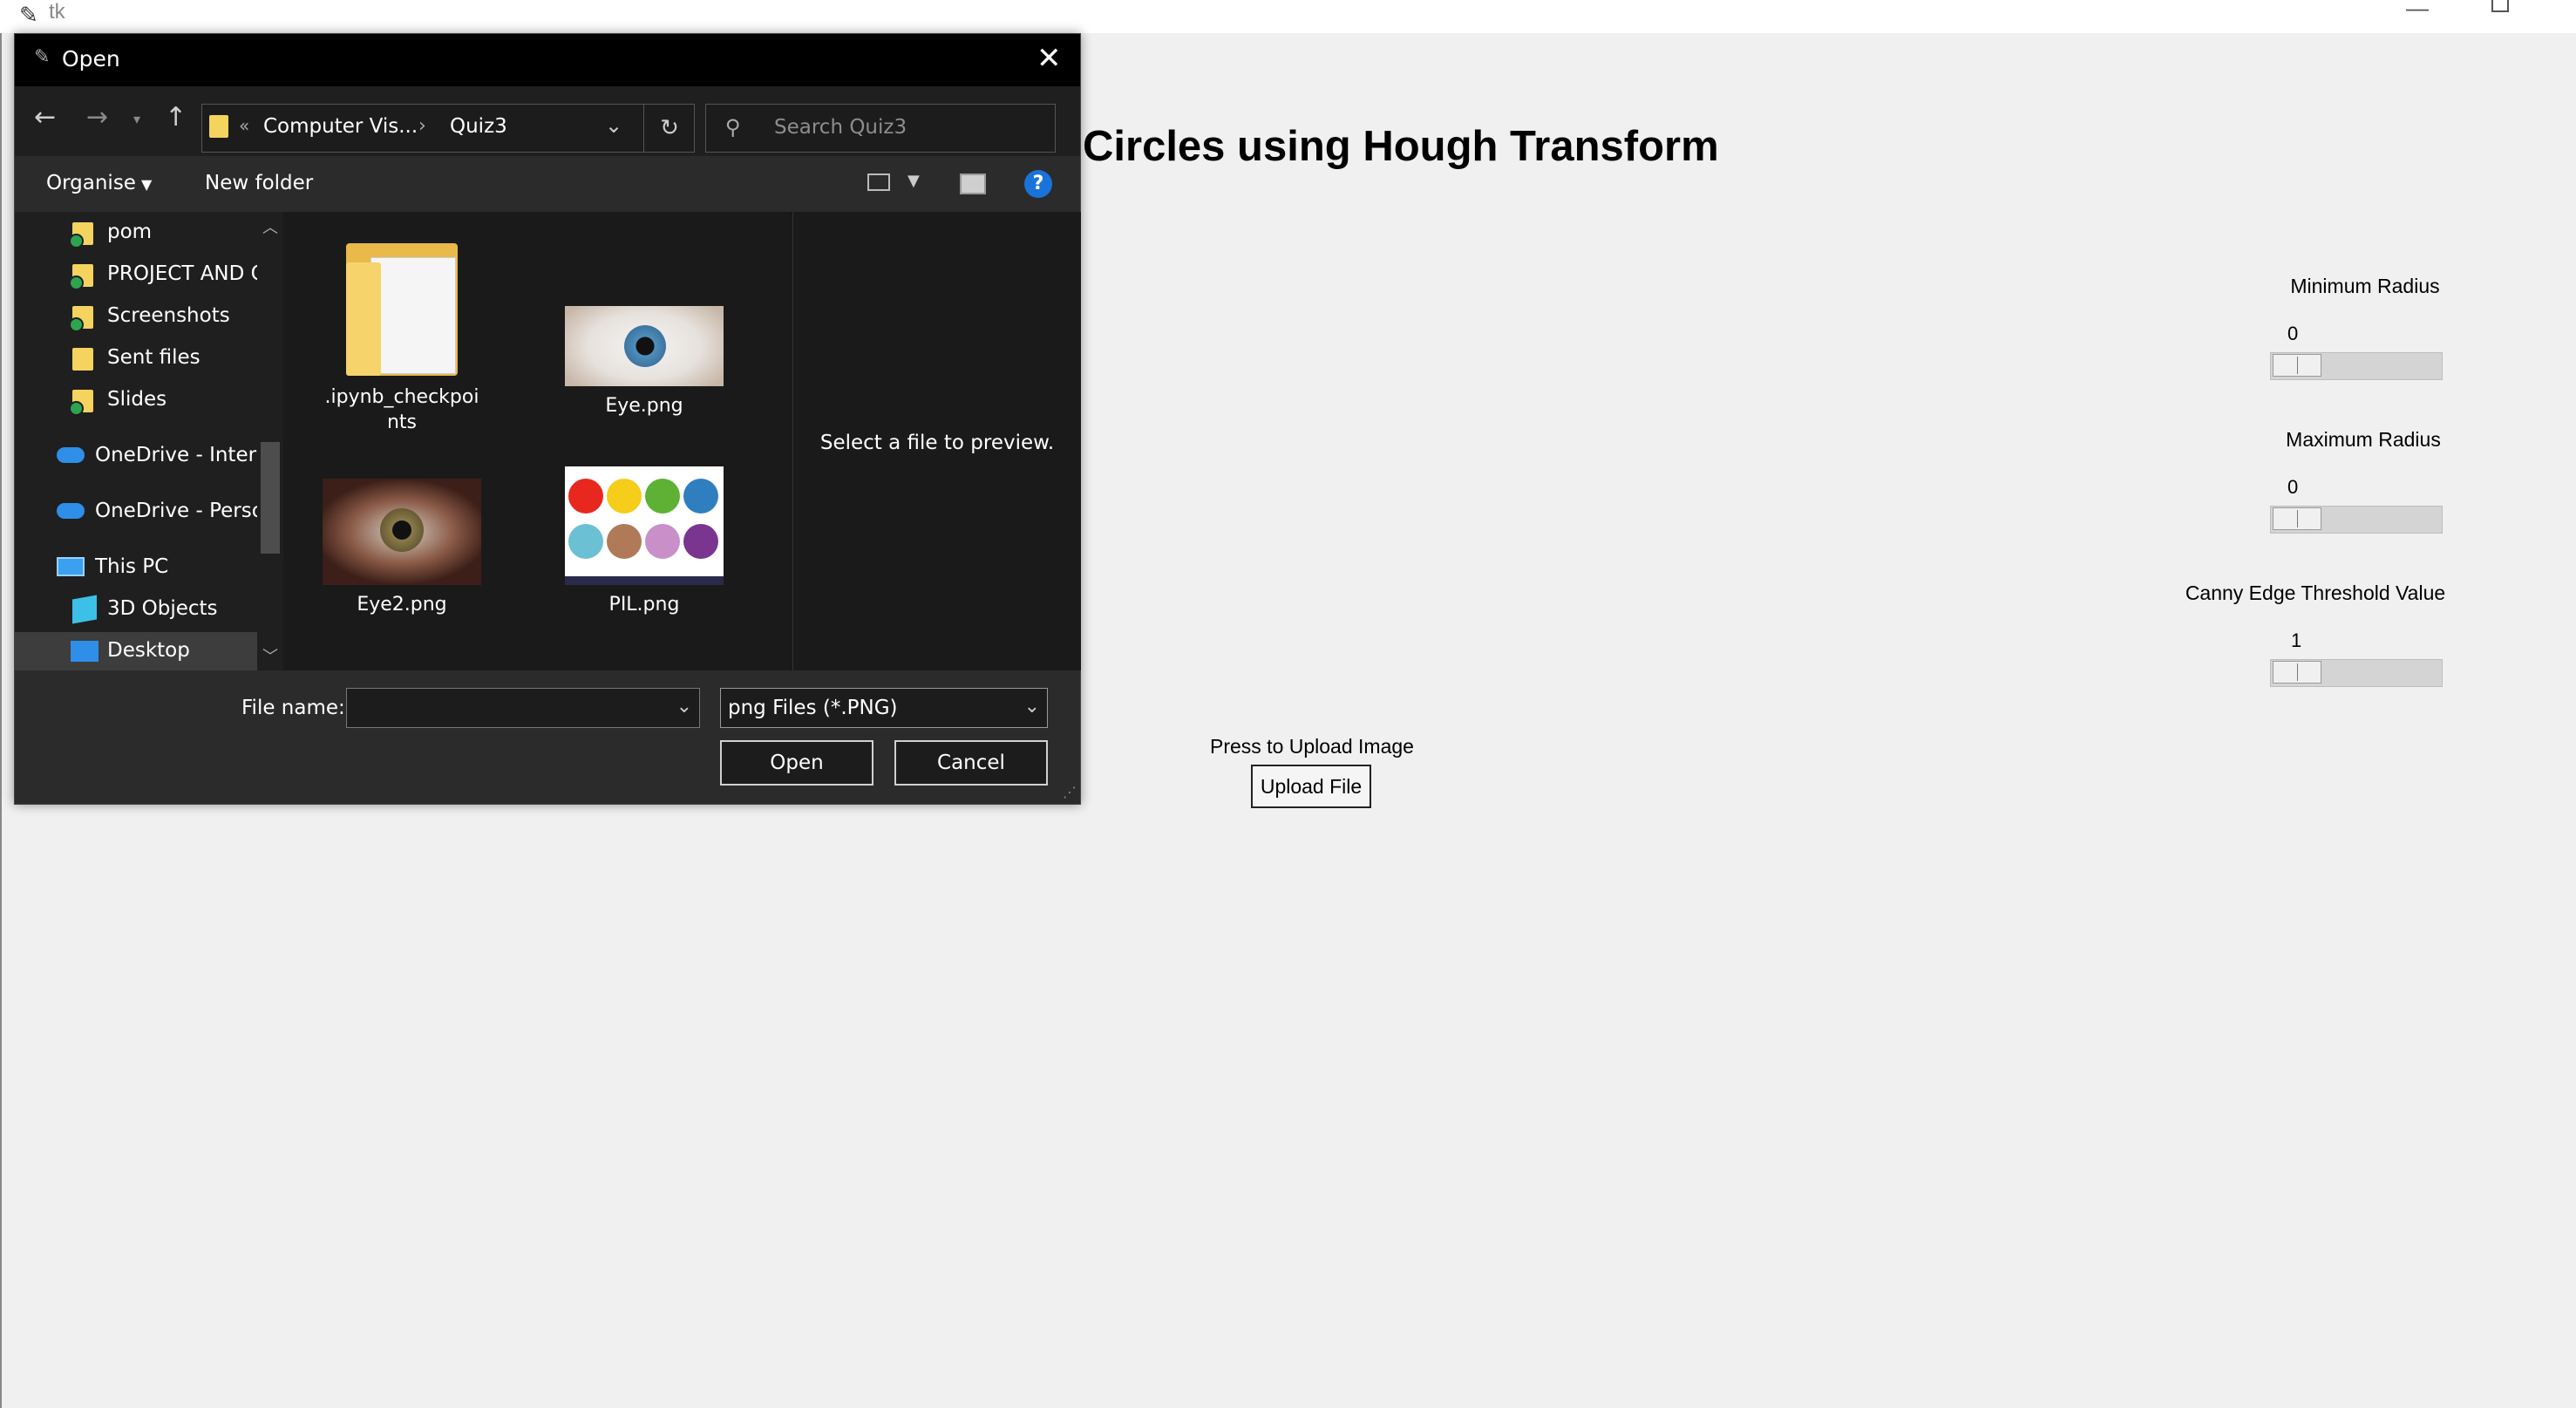 Image resolution: width=2576 pixels, height=1408 pixels. What do you see at coordinates (45, 118) in the screenshot?
I see `back-arrow-icon: ←` at bounding box center [45, 118].